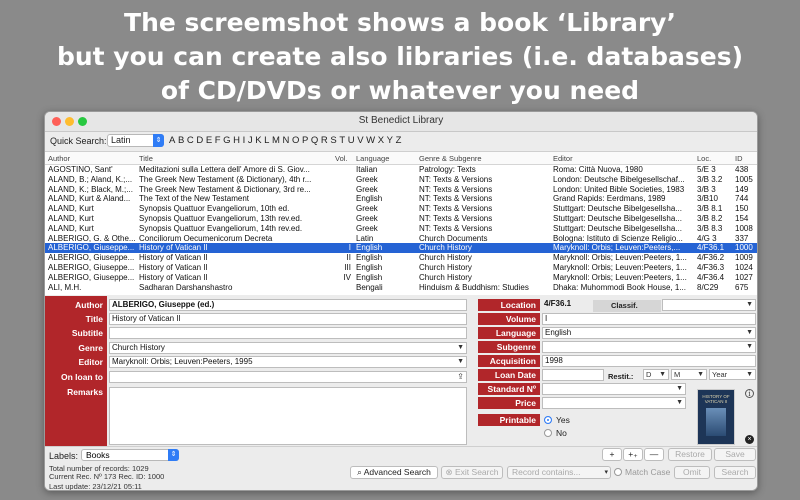 The image size is (800, 500). I want to click on letter-j: J, so click(250, 140).